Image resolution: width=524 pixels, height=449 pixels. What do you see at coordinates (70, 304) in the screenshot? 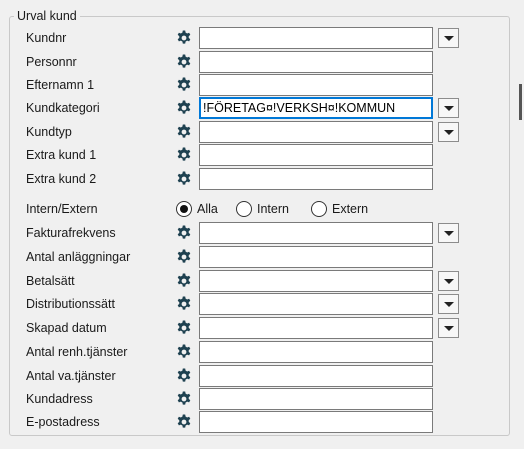
I see `distributionssatt-label: Distributionssätt` at bounding box center [70, 304].